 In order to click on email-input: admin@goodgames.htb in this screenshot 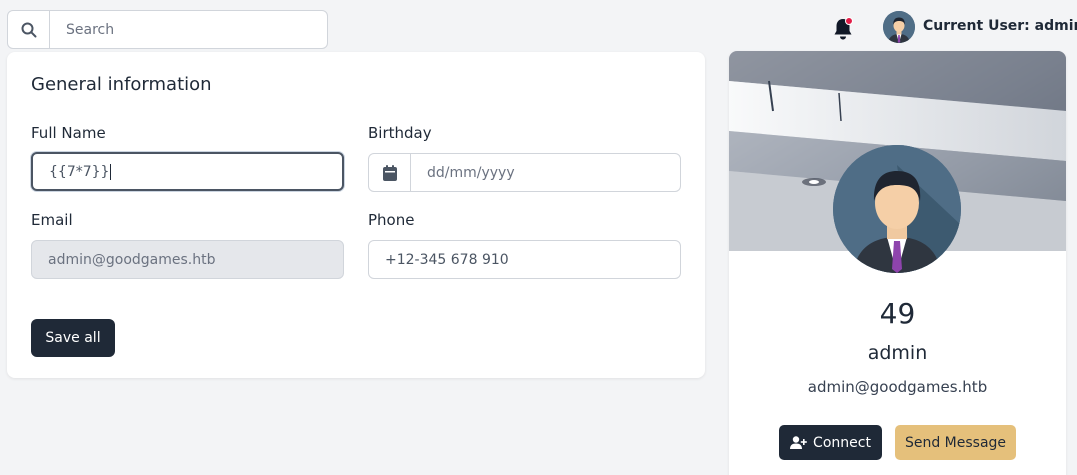, I will do `click(187, 259)`.